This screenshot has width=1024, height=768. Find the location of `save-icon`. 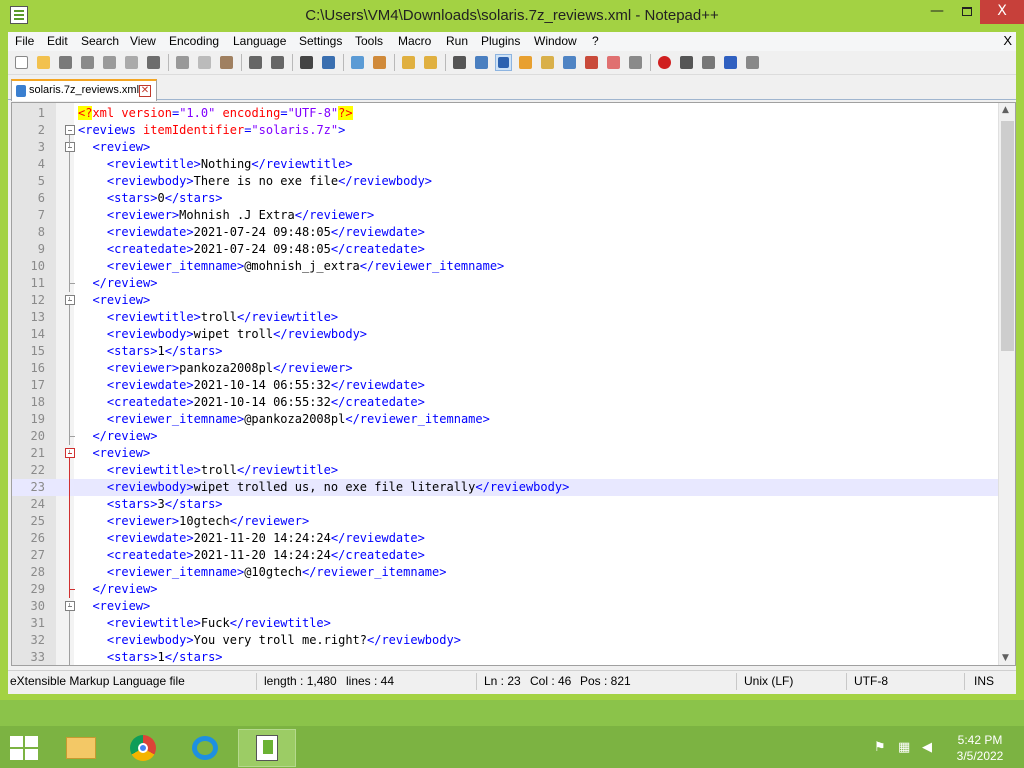

save-icon is located at coordinates (65, 62).